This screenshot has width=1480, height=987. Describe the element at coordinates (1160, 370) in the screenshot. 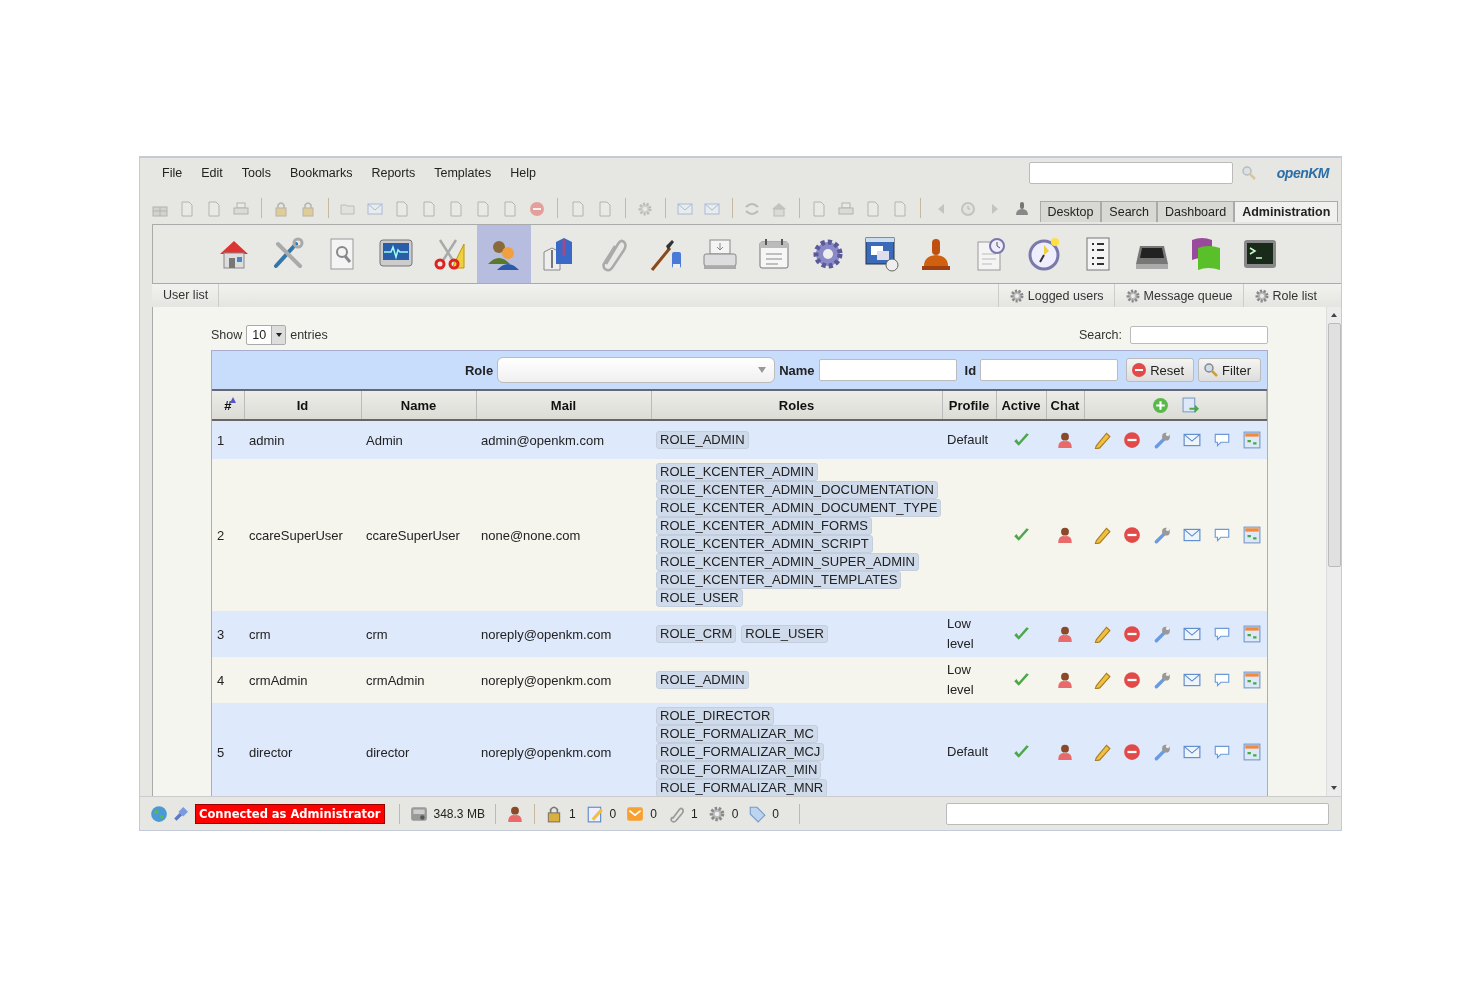

I see `reset-button: Reset` at that location.